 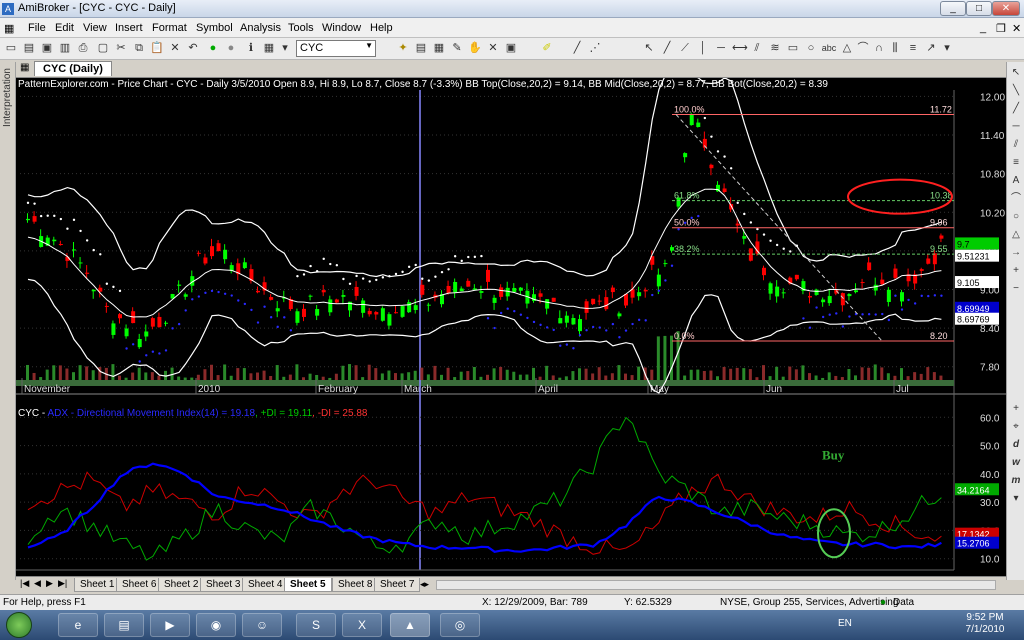 I want to click on grid-icon: ▦, so click(x=439, y=48).